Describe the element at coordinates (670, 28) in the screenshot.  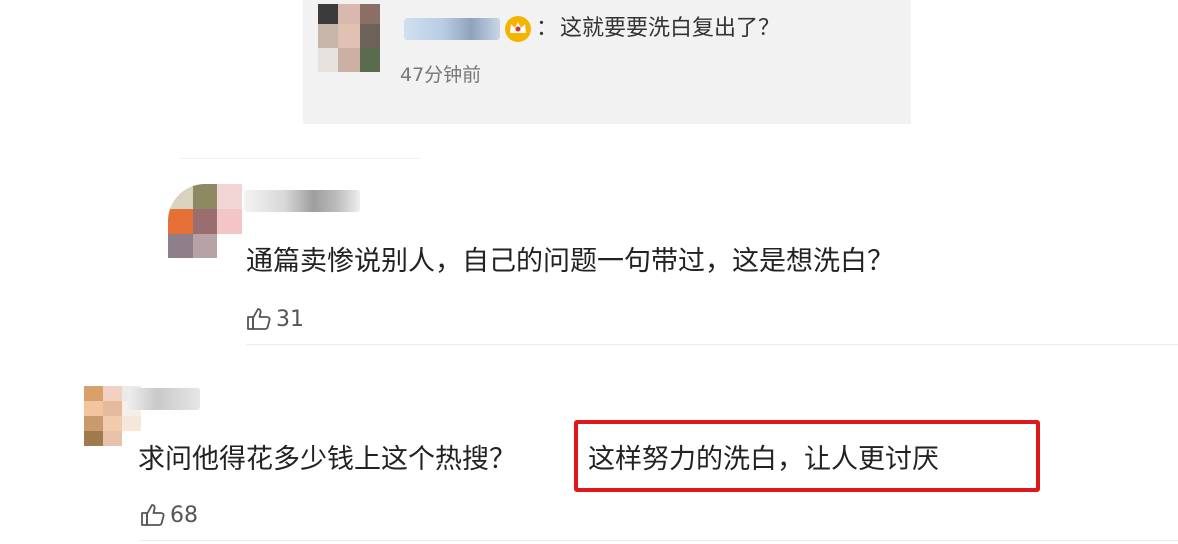
I see `reply-text: 这就要要洗白复出了？` at that location.